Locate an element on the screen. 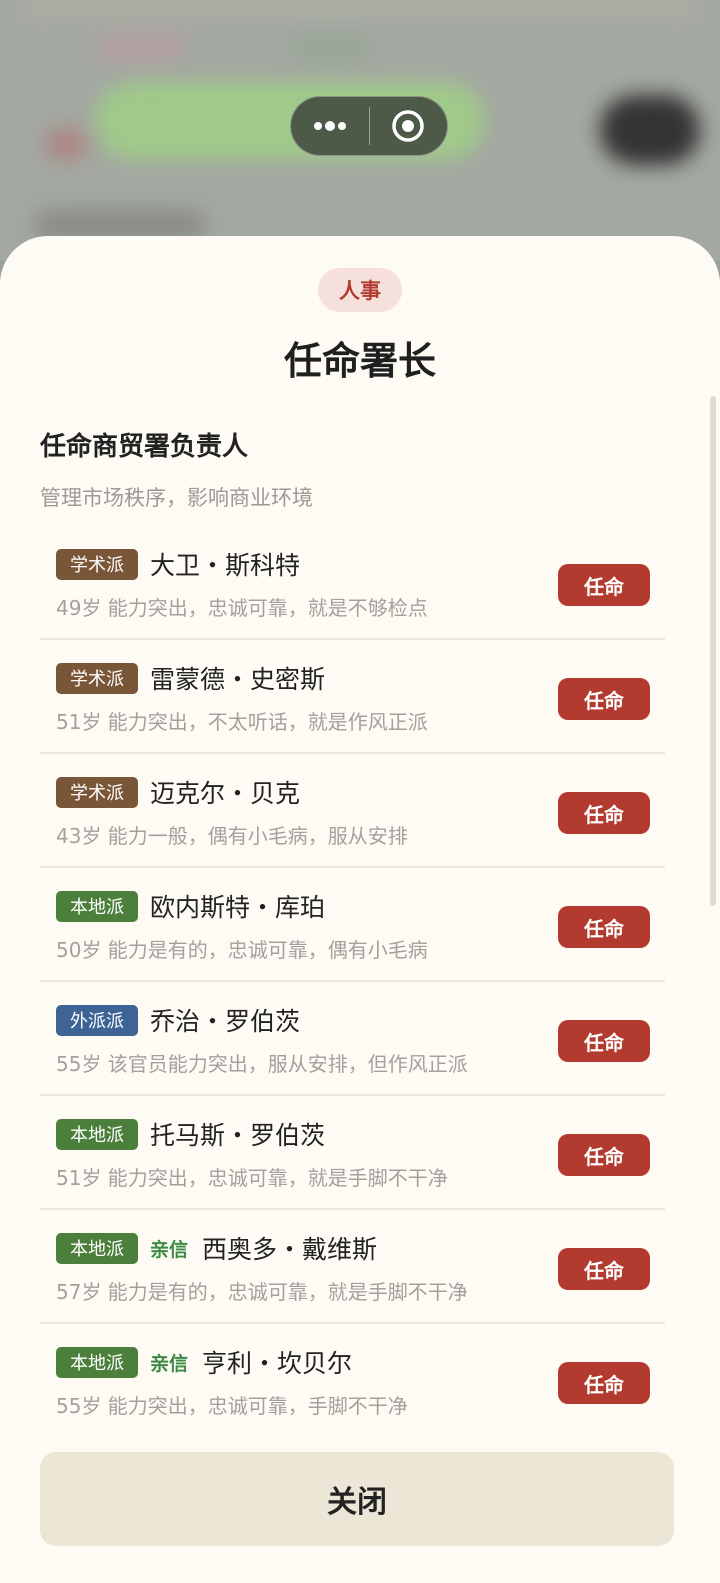 This screenshot has height=1583, width=720. candidate-row: 本地派 托马斯・罗伯茨 51岁 能力突出，忠诚可靠，就是手脚不干净 任命 is located at coordinates (352, 1153).